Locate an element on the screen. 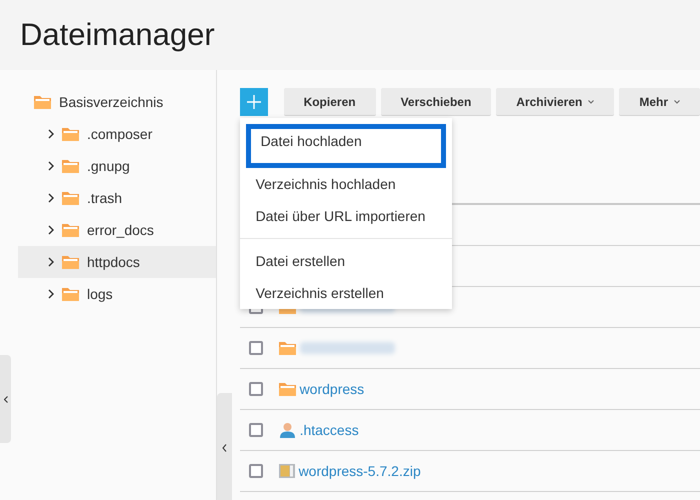 The width and height of the screenshot is (700, 500). page-title: Dateimanager is located at coordinates (117, 35).